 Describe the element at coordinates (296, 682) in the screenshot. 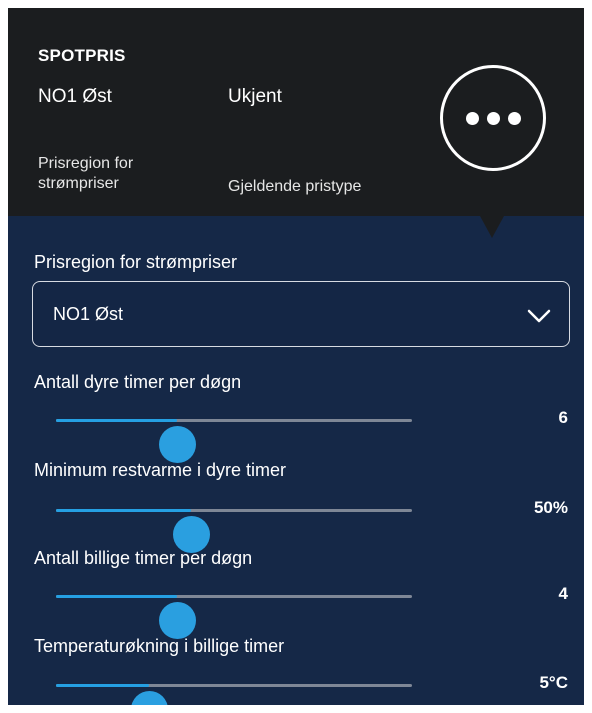

I see `slider-temperature-increase: 5°C` at that location.